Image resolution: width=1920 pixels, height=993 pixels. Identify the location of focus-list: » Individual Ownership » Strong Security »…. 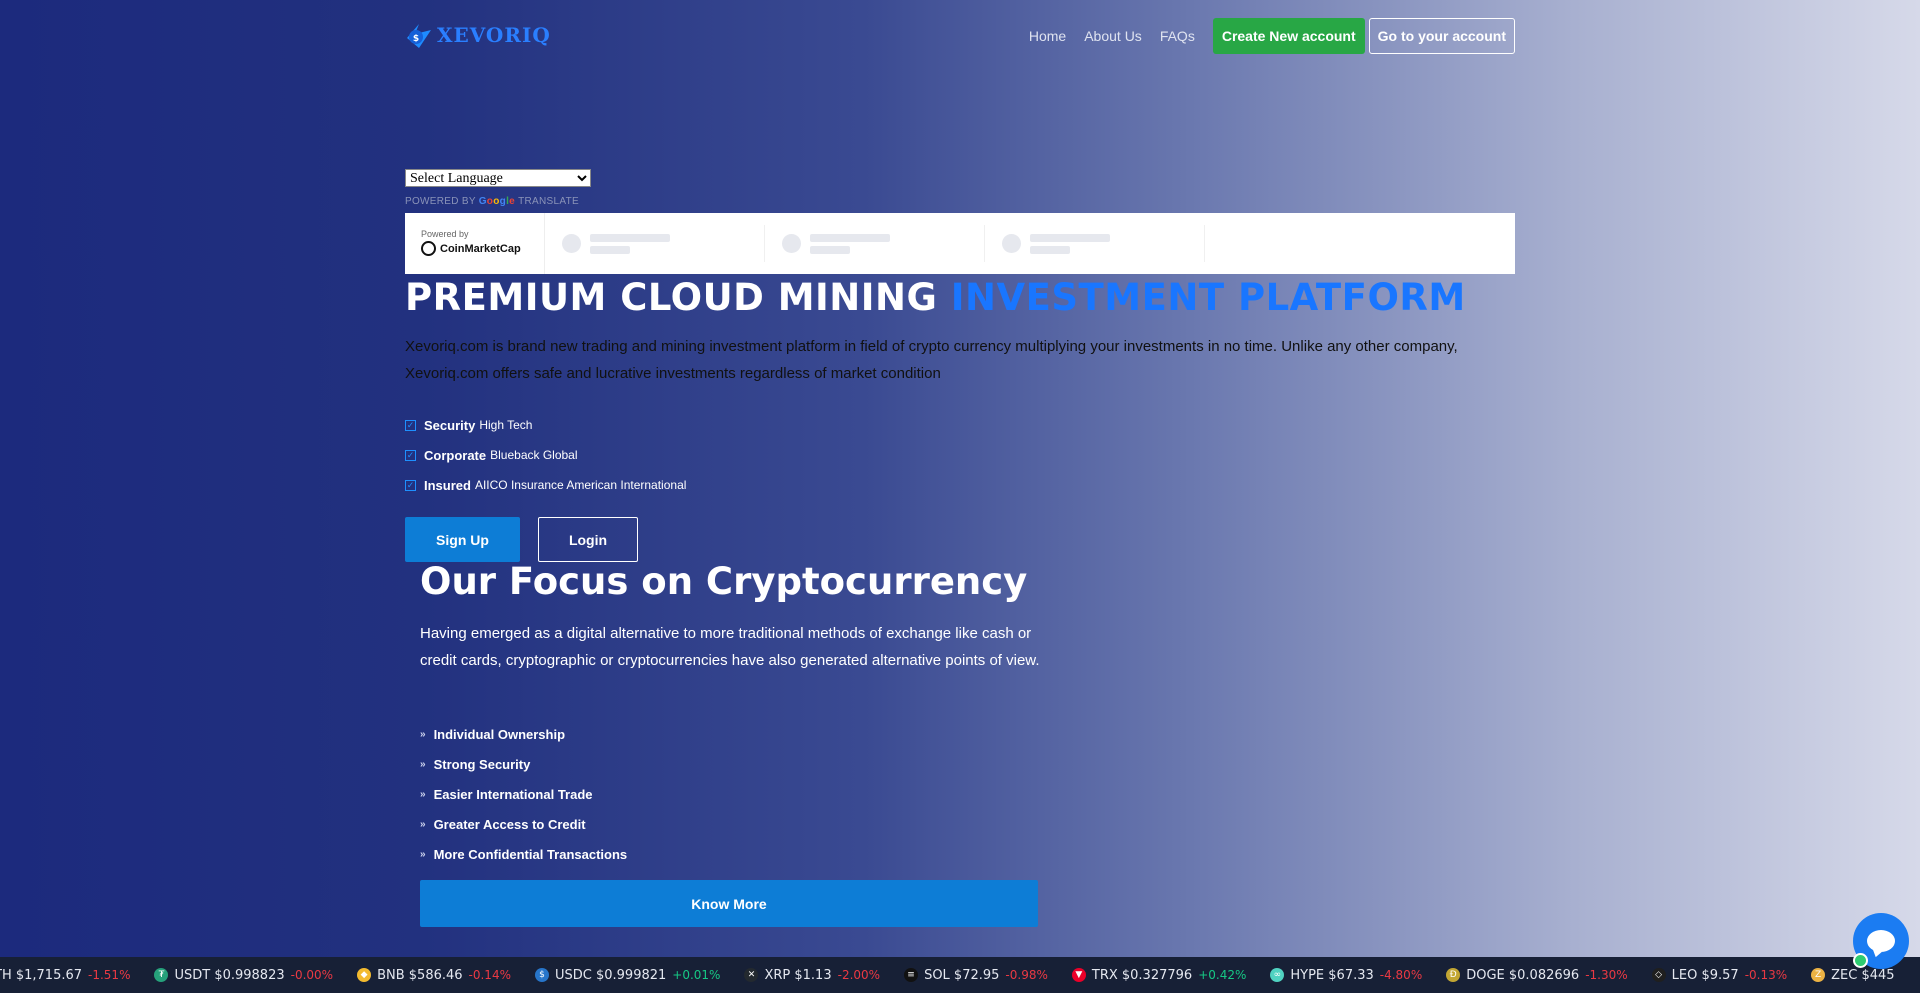
(523, 794).